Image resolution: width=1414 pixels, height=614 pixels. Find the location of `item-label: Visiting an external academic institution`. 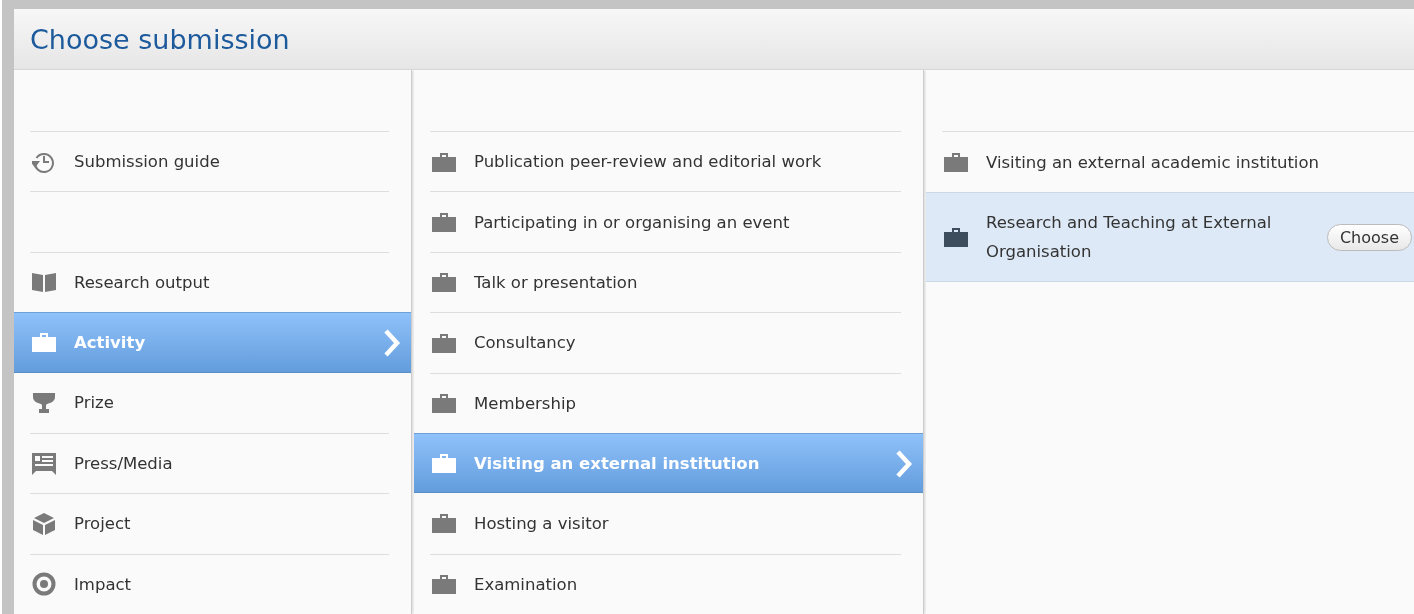

item-label: Visiting an external academic institution is located at coordinates (1152, 162).